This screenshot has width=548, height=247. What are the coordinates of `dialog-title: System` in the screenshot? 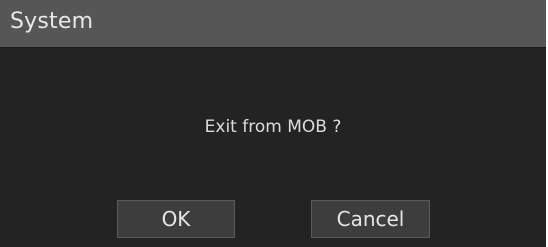 It's located at (52, 21).